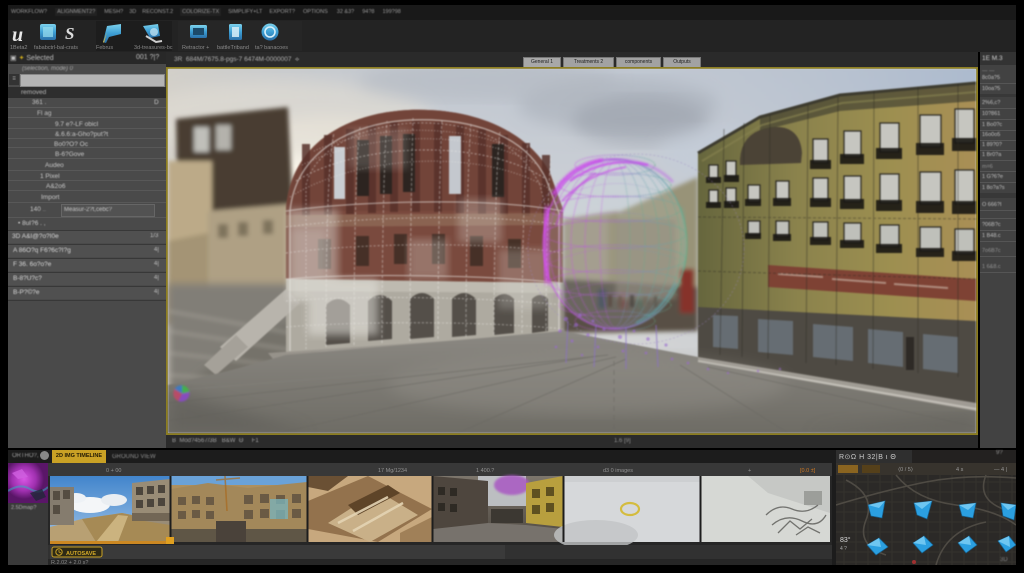  I want to click on svg-text: fababctrl-bal-crats, so click(56, 48).